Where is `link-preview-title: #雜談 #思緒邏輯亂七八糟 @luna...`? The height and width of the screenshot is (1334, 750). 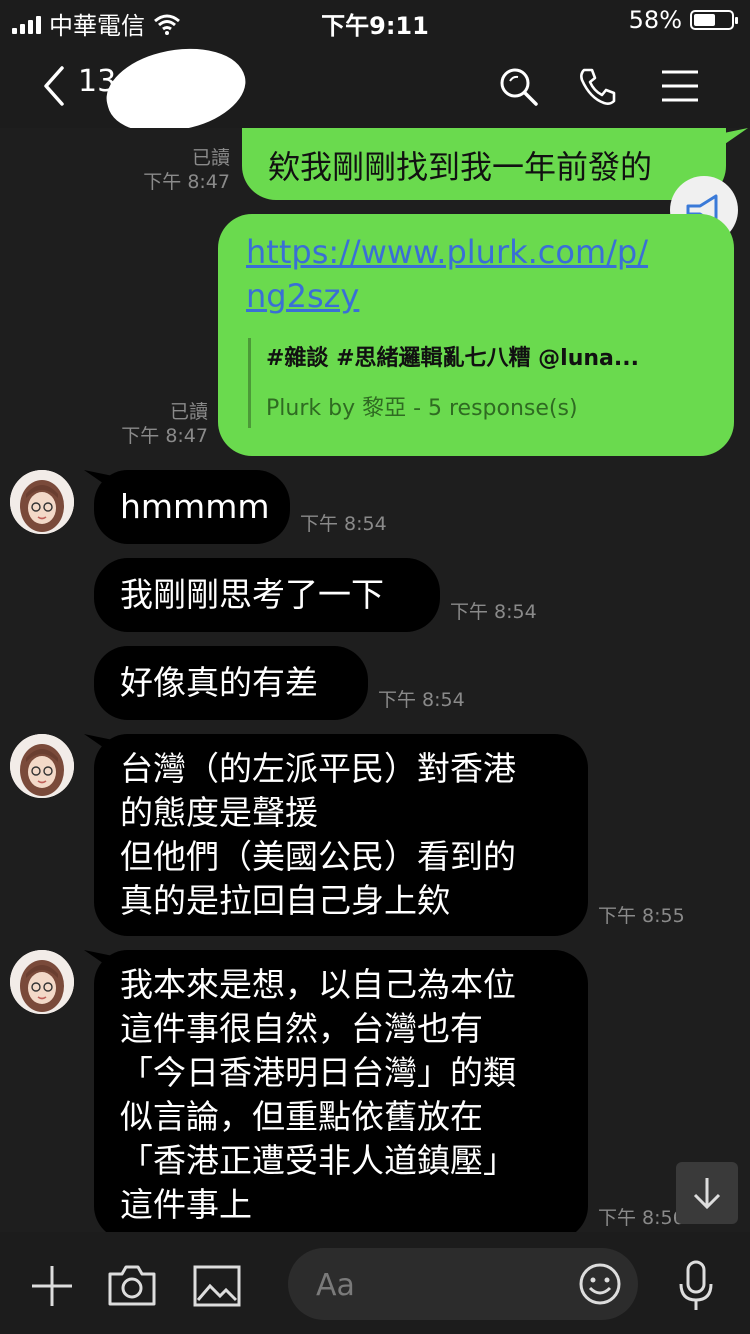 link-preview-title: #雜談 #思緒邏輯亂七八糟 @luna... is located at coordinates (452, 356).